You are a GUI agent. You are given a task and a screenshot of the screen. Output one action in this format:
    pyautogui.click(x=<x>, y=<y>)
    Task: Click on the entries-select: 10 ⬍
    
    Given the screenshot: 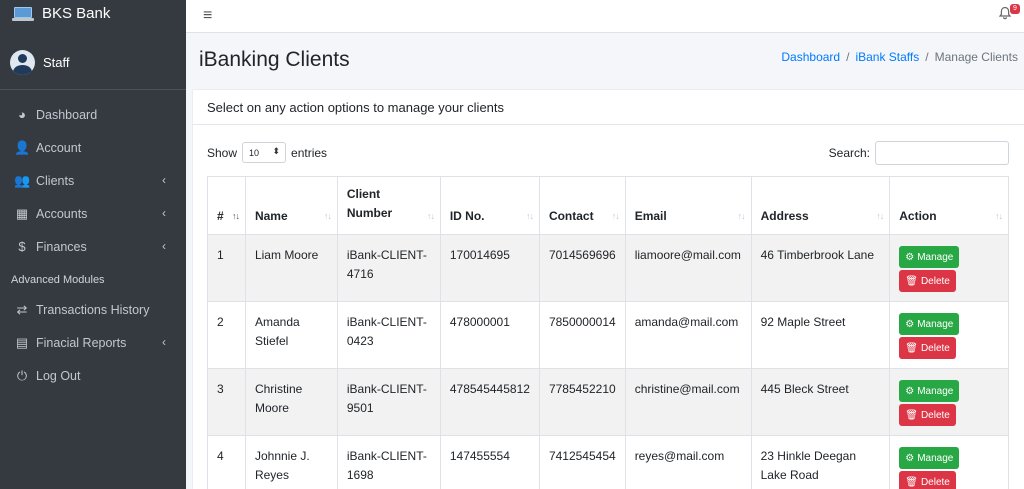 What is the action you would take?
    pyautogui.click(x=264, y=152)
    